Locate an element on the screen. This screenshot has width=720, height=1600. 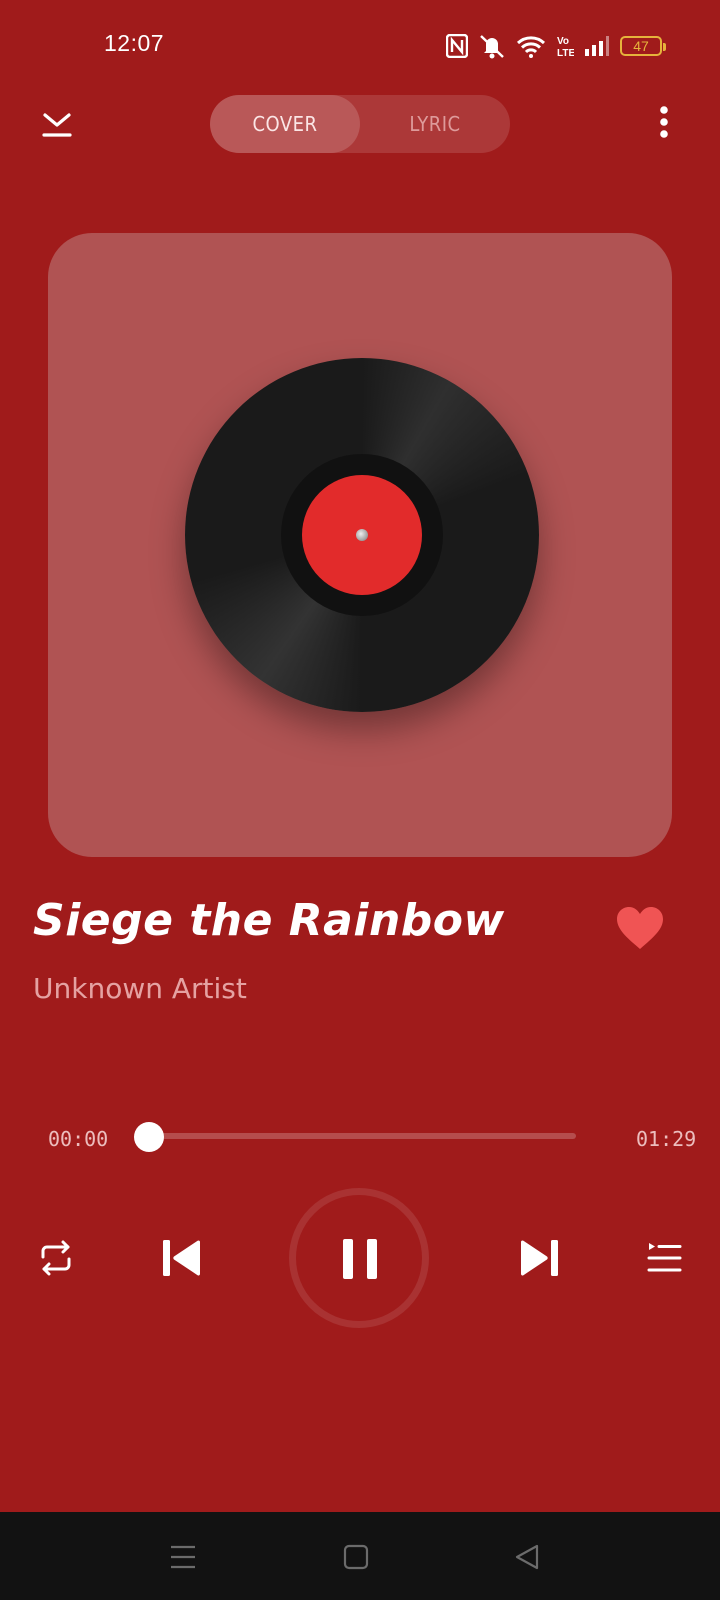
battery-icon: 47 is located at coordinates (643, 46).